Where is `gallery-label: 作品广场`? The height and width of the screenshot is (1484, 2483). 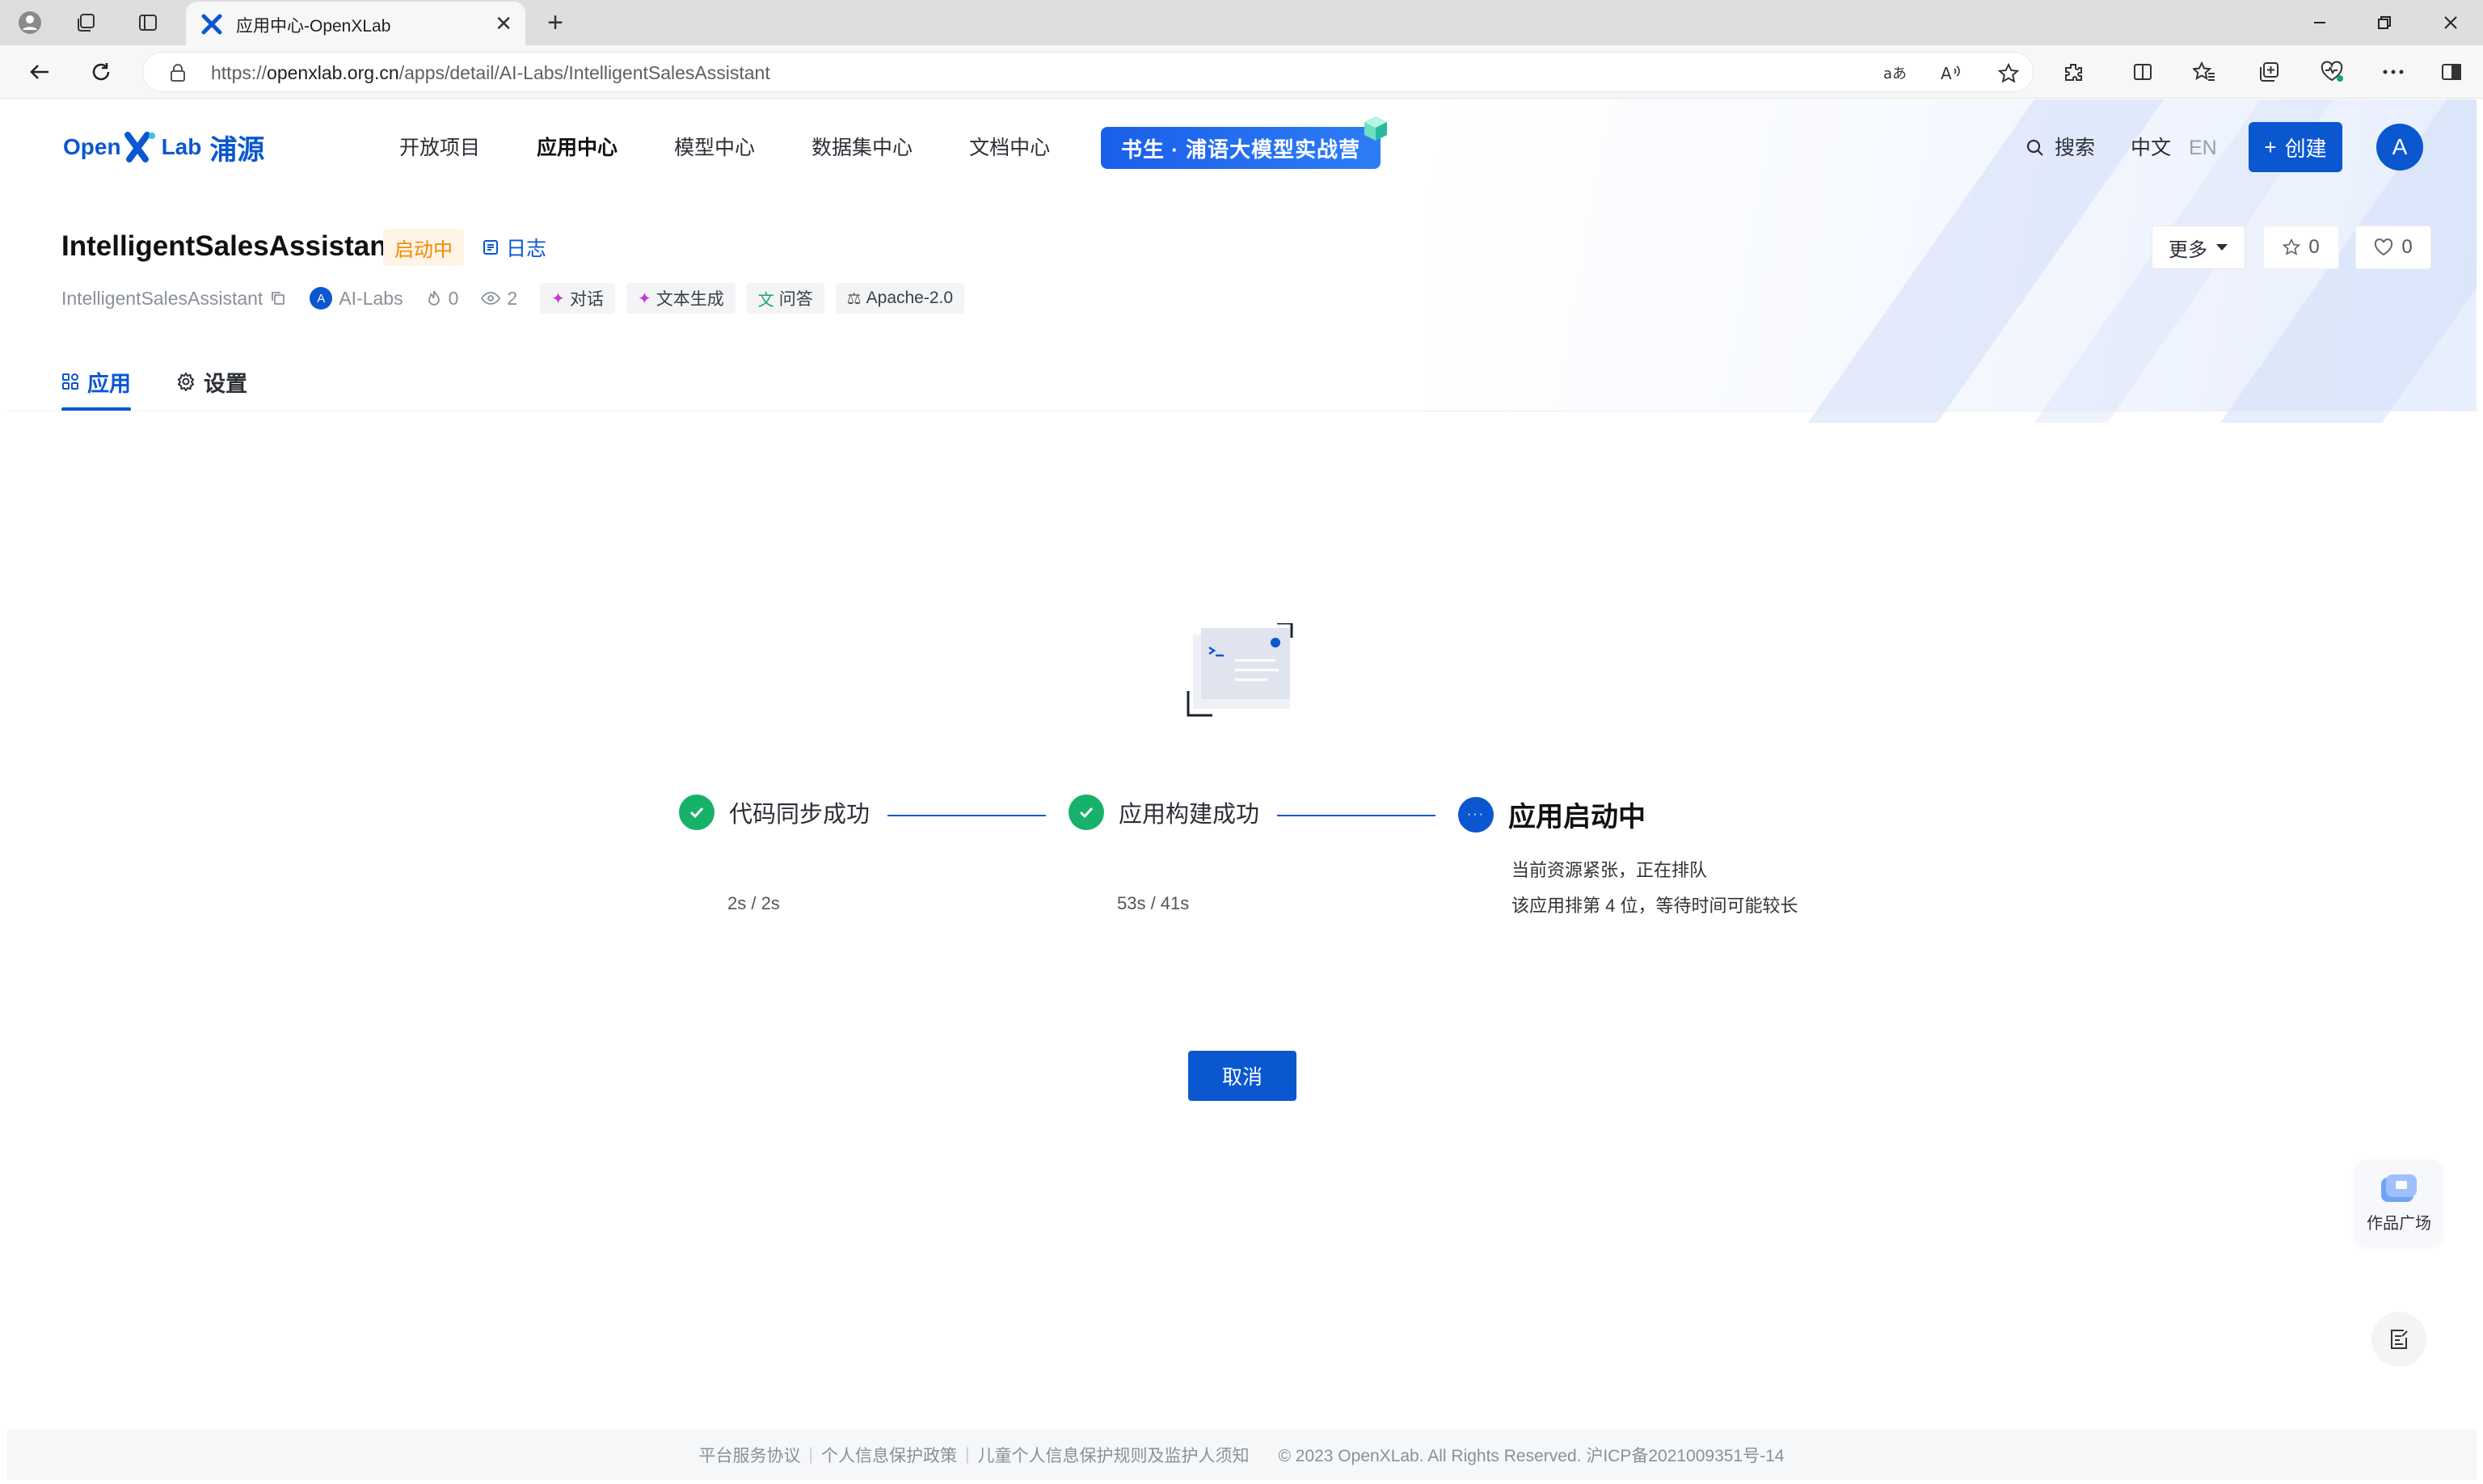
gallery-label: 作品广场 is located at coordinates (2399, 1223).